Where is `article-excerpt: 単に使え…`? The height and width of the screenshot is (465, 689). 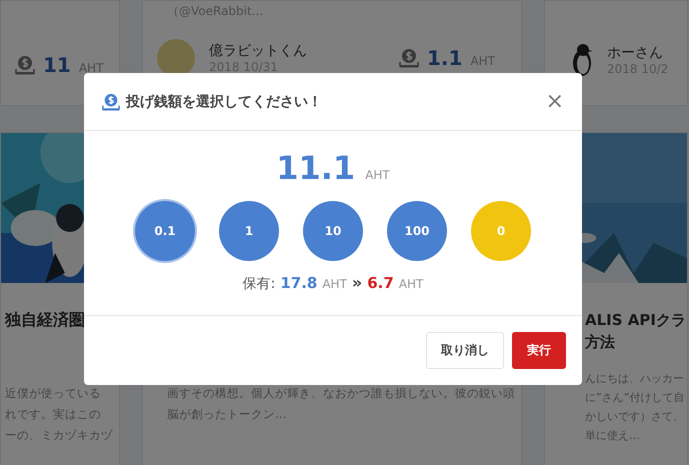 article-excerpt: 単に使え… is located at coordinates (613, 436).